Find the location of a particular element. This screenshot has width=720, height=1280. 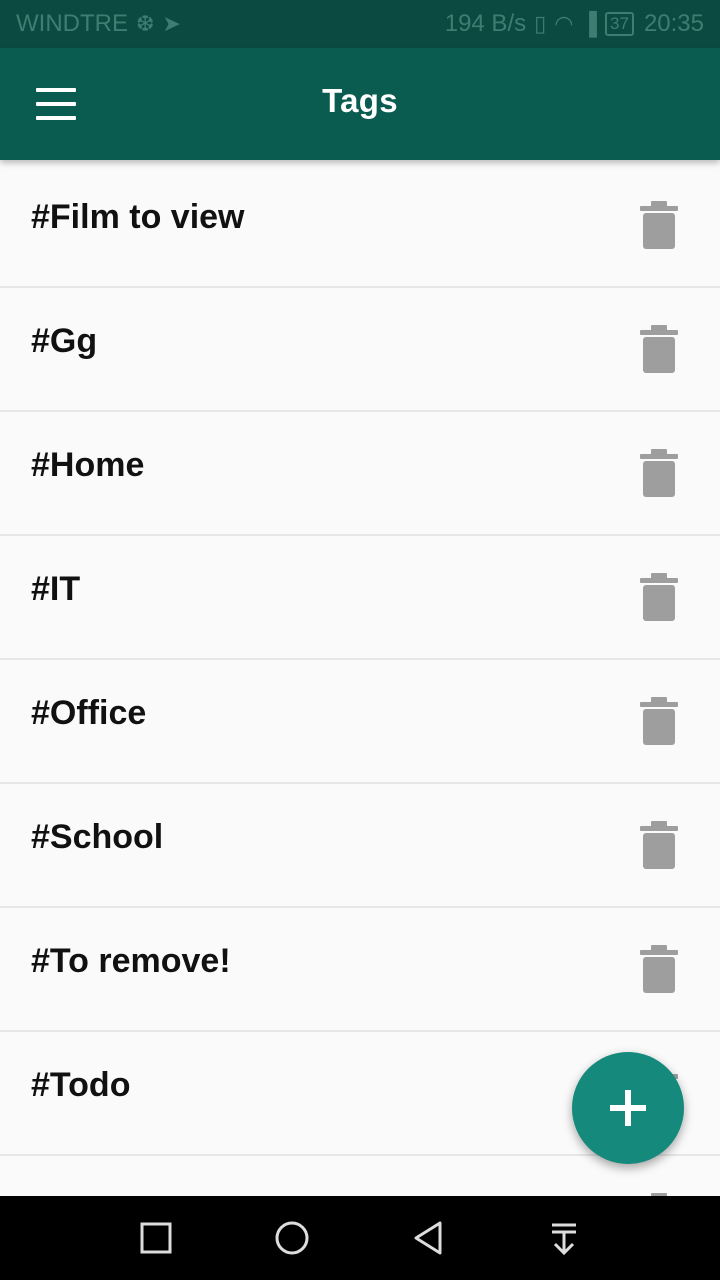

tag-label: #Film to view is located at coordinates (138, 217).